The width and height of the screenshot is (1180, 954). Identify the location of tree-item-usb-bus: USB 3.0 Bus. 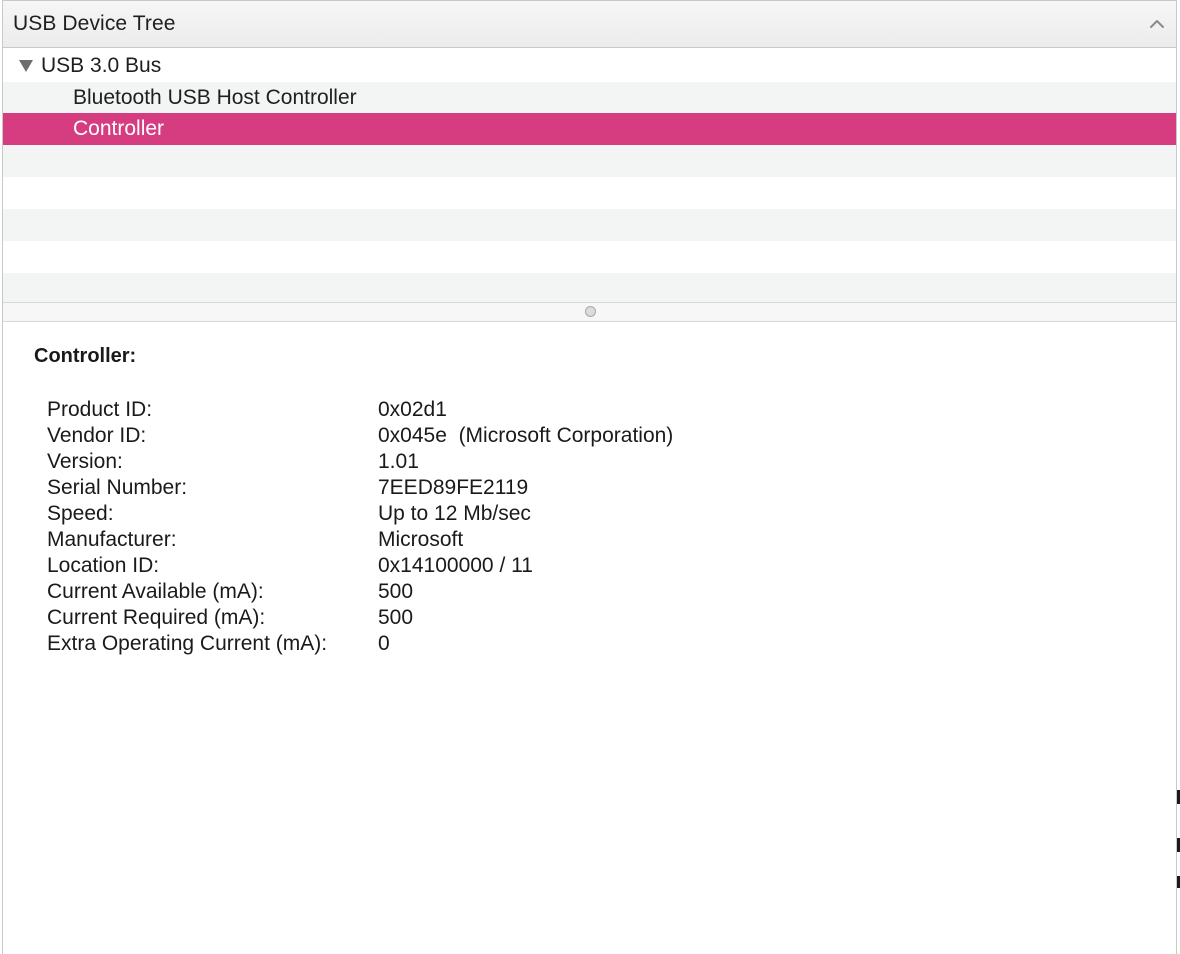
(589, 66).